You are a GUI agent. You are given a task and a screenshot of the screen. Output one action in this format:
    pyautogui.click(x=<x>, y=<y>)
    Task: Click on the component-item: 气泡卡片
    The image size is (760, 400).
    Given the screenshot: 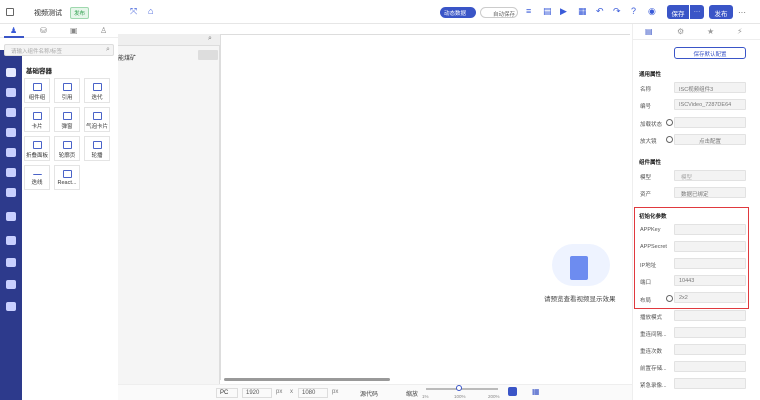 What is the action you would take?
    pyautogui.click(x=97, y=119)
    